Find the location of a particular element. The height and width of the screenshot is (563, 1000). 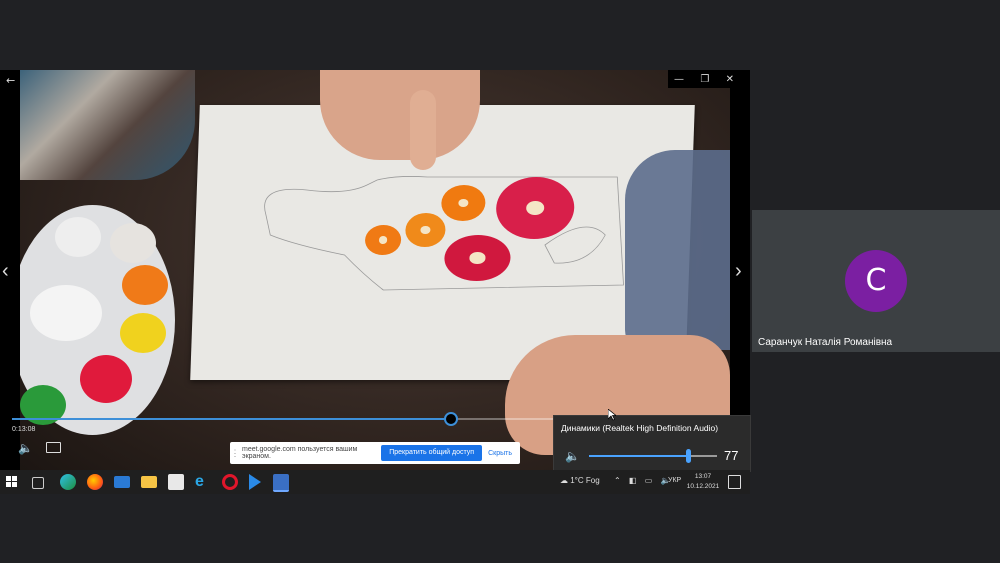

clock-date: 10.12.2021 is located at coordinates (703, 486).